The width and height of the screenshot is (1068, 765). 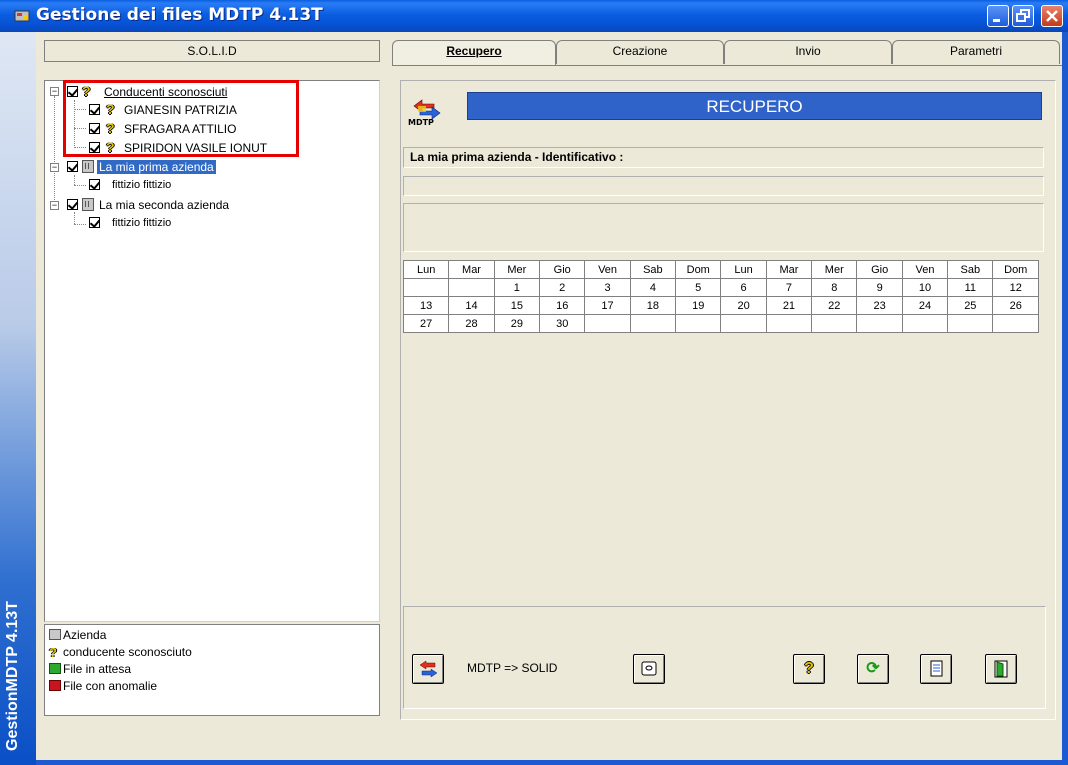 I want to click on transfer-button, so click(x=428, y=669).